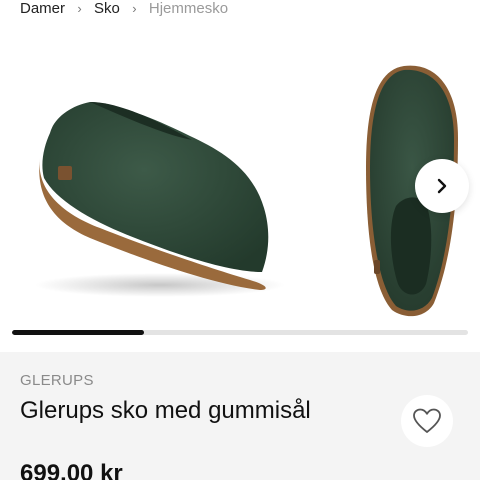  What do you see at coordinates (71, 470) in the screenshot?
I see `product-price: 699,00 kr` at bounding box center [71, 470].